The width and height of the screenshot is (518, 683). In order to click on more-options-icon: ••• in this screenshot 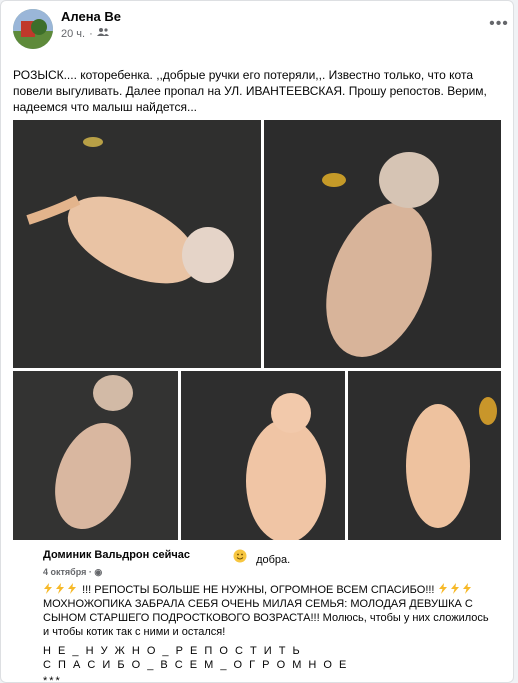, I will do `click(499, 25)`.